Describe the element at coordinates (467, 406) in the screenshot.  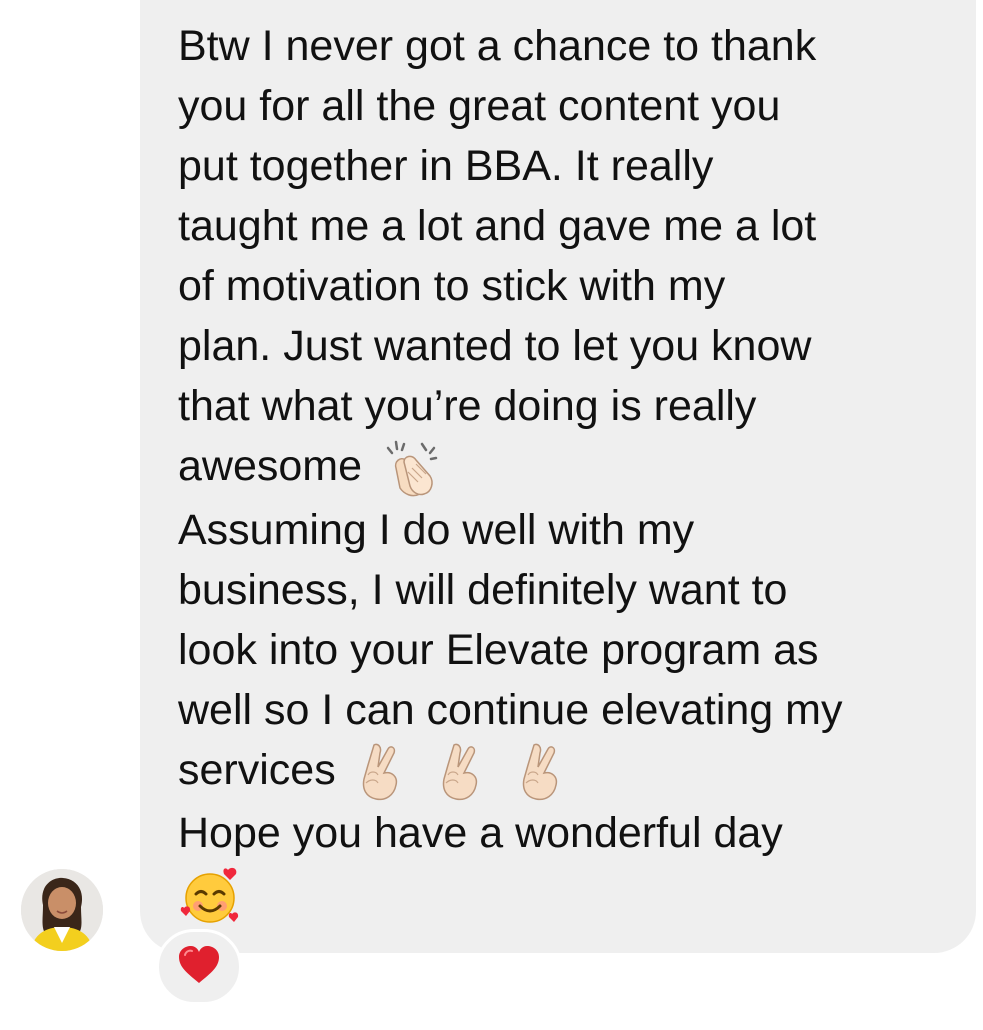
I see `message-line: that what you’re doing is really` at that location.